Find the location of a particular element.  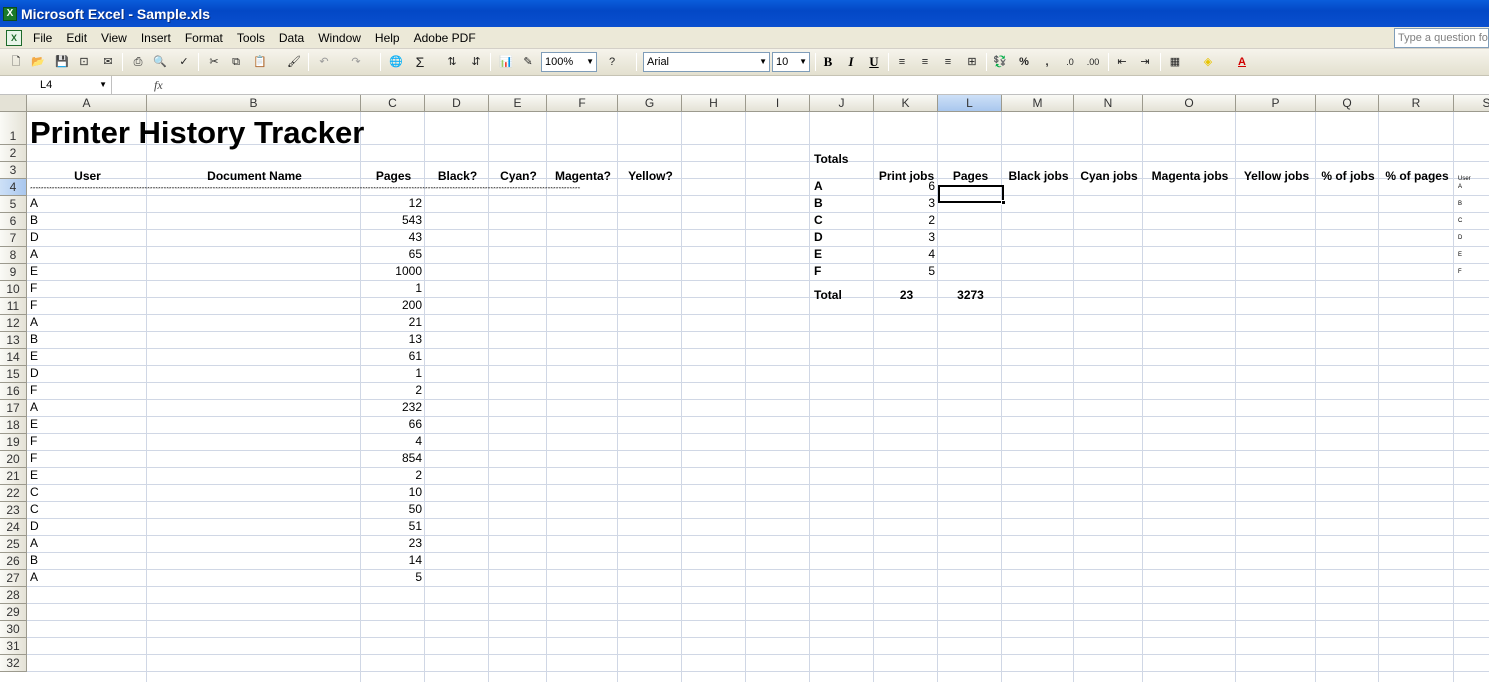

entry-pages: 14 is located at coordinates (393, 560).